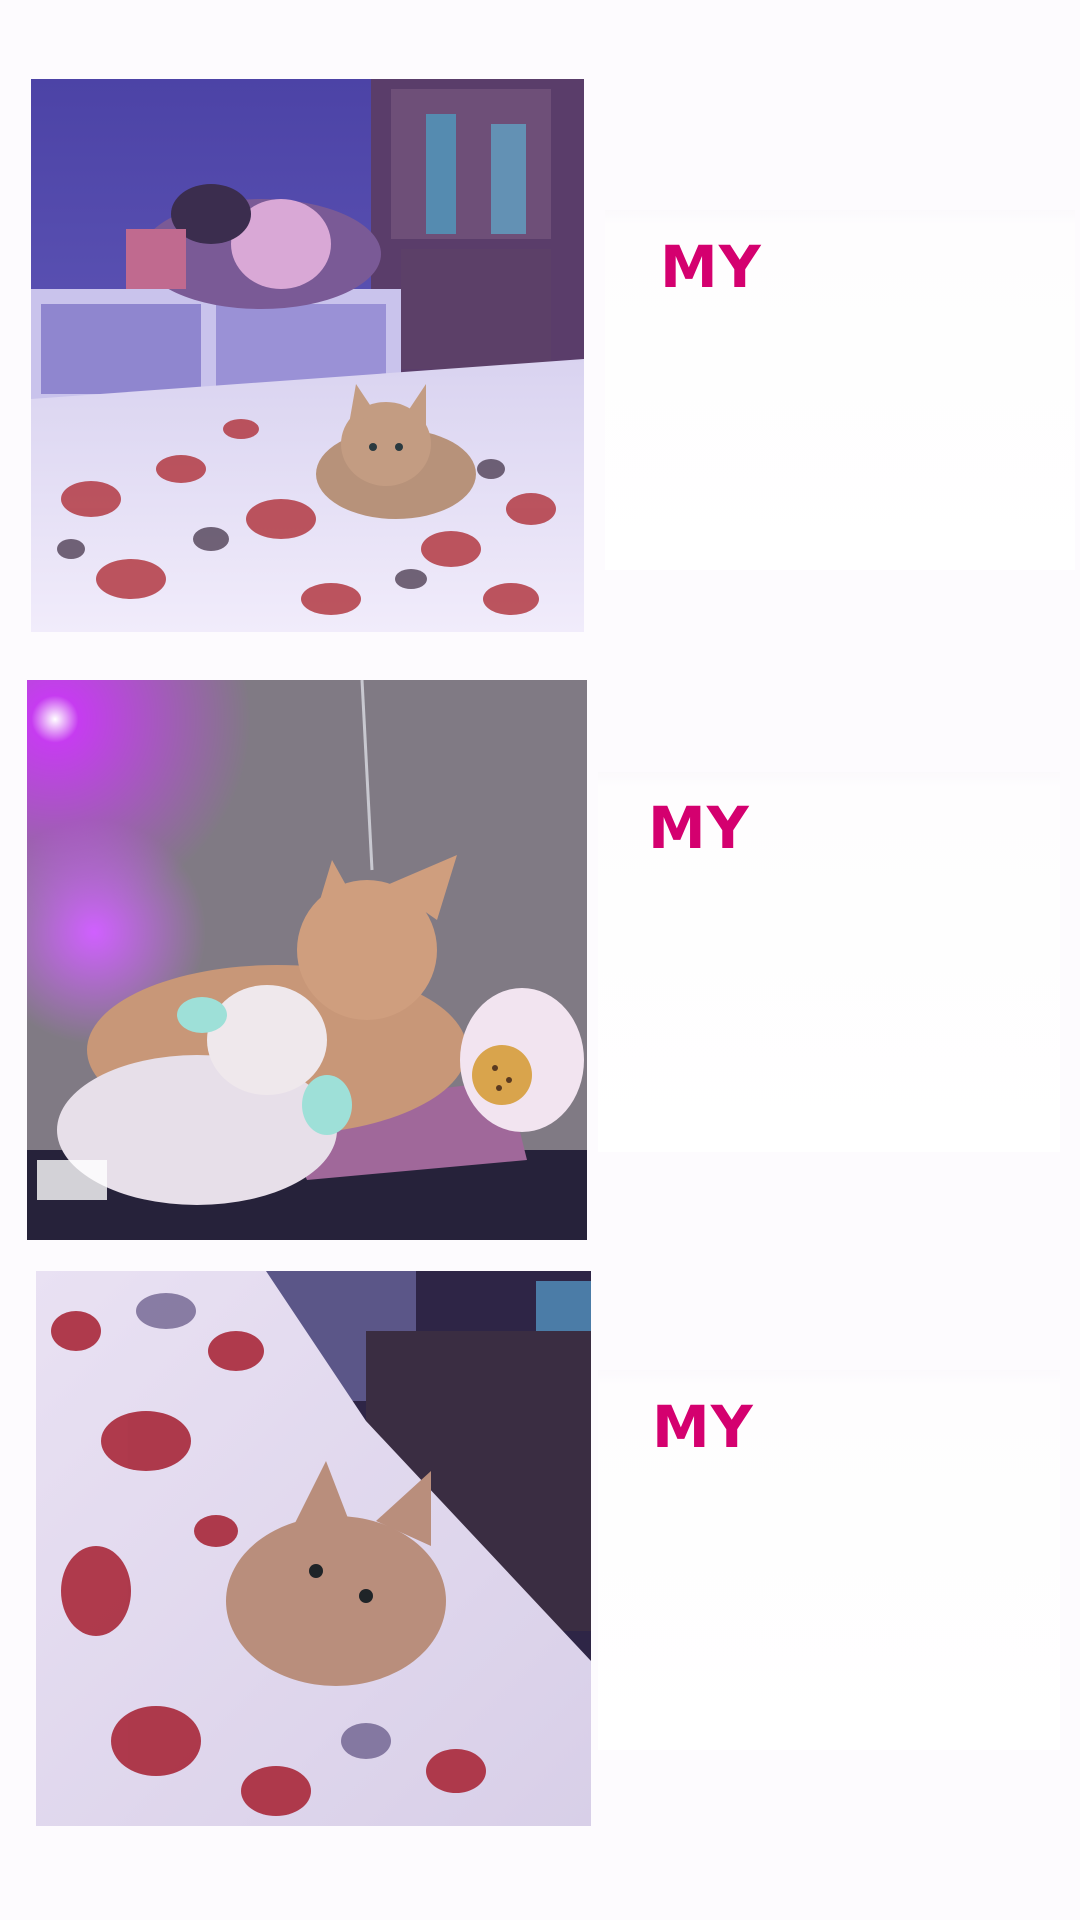 This screenshot has width=1080, height=1920. I want to click on caption-text-2: MY, so click(699, 828).